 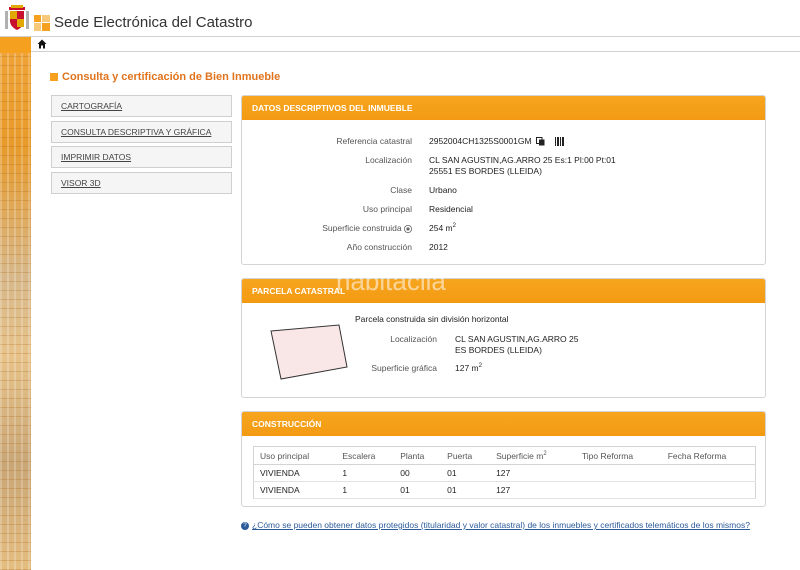 What do you see at coordinates (517, 339) in the screenshot?
I see `parcela-localizacion-line1: CL SAN AGUSTIN,AG.ARRO 25` at bounding box center [517, 339].